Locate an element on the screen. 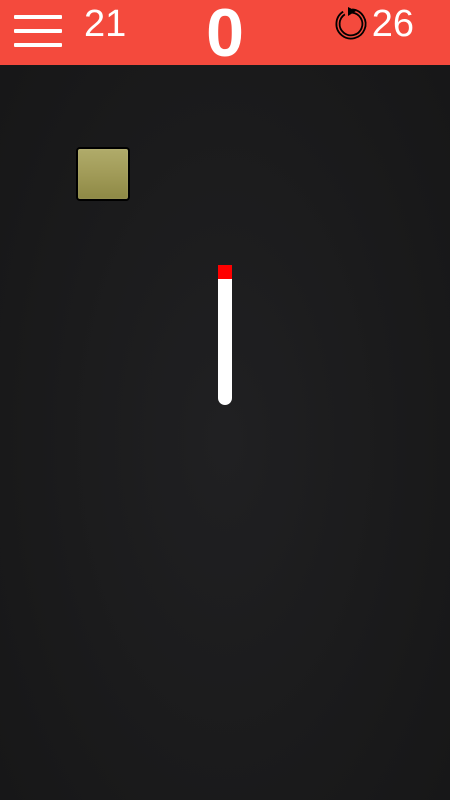  score: 0 is located at coordinates (225, 35).